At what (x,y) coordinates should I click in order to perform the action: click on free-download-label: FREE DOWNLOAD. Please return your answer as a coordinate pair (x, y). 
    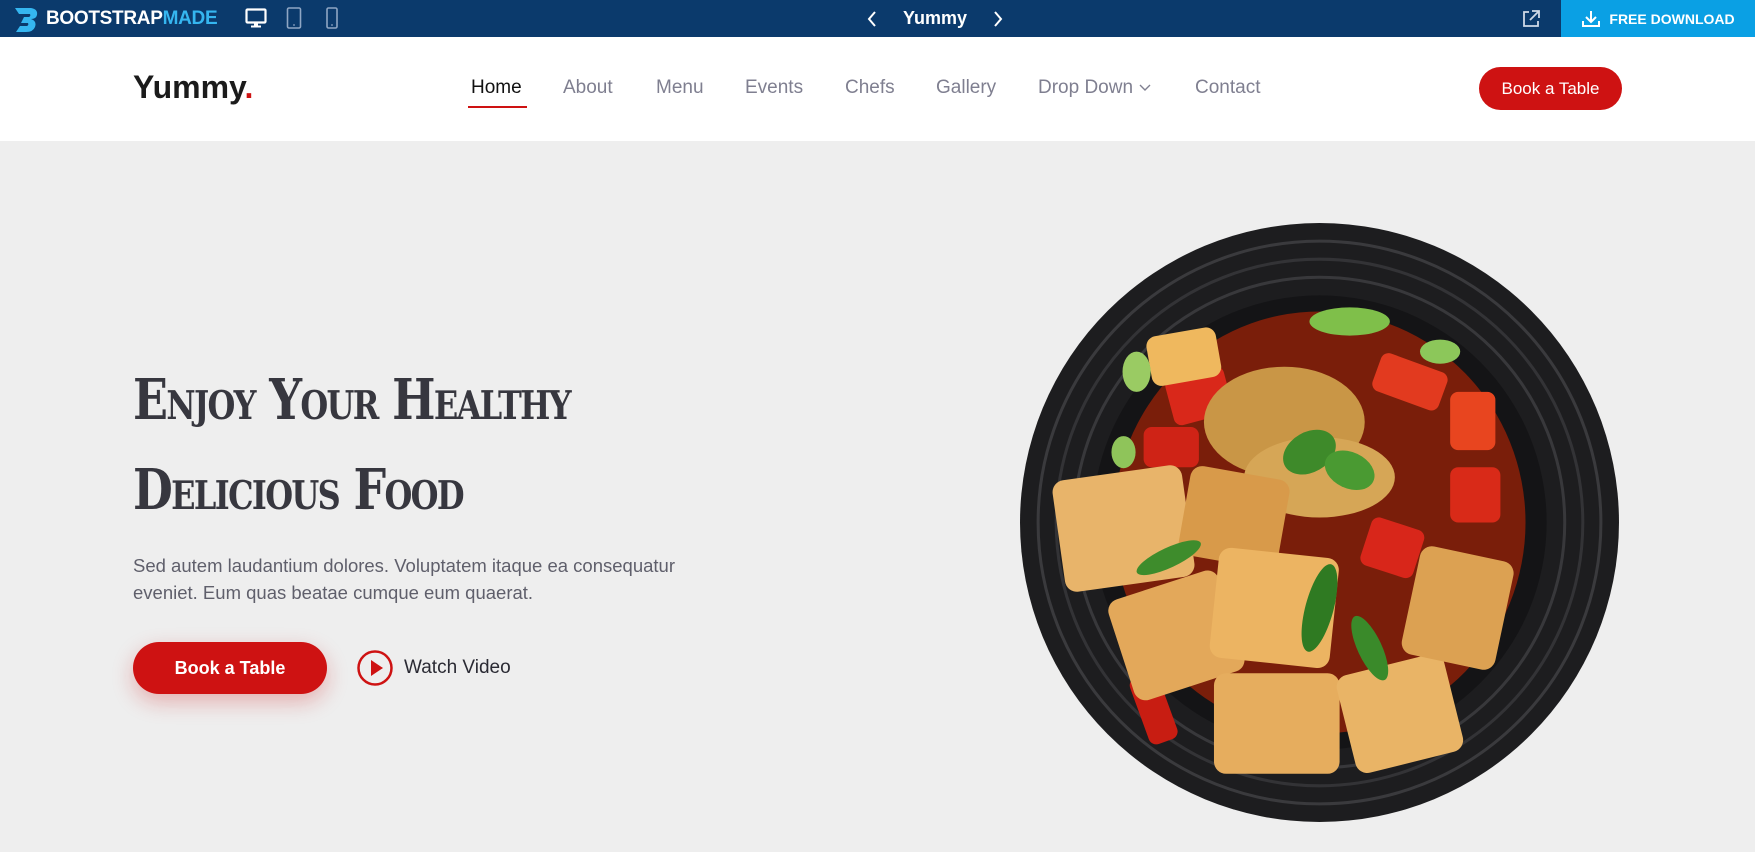
    Looking at the image, I should click on (1672, 18).